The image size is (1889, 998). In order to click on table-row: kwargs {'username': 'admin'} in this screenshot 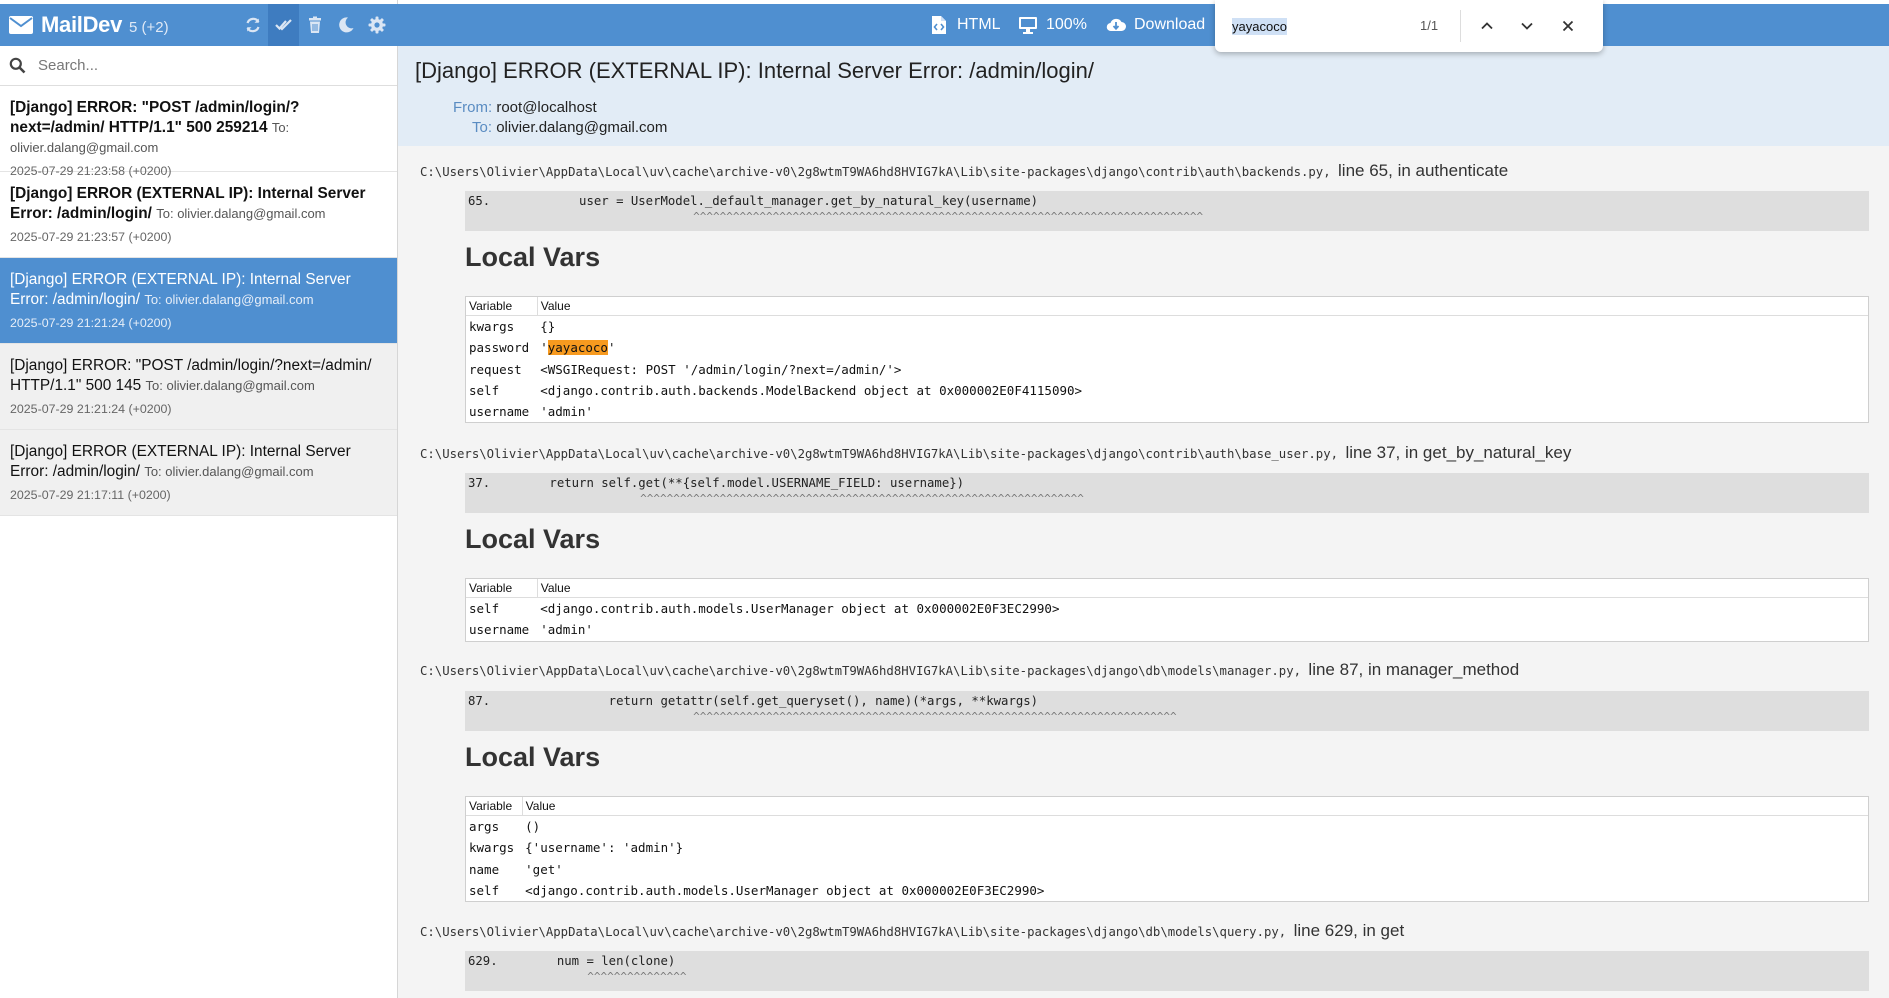, I will do `click(576, 848)`.